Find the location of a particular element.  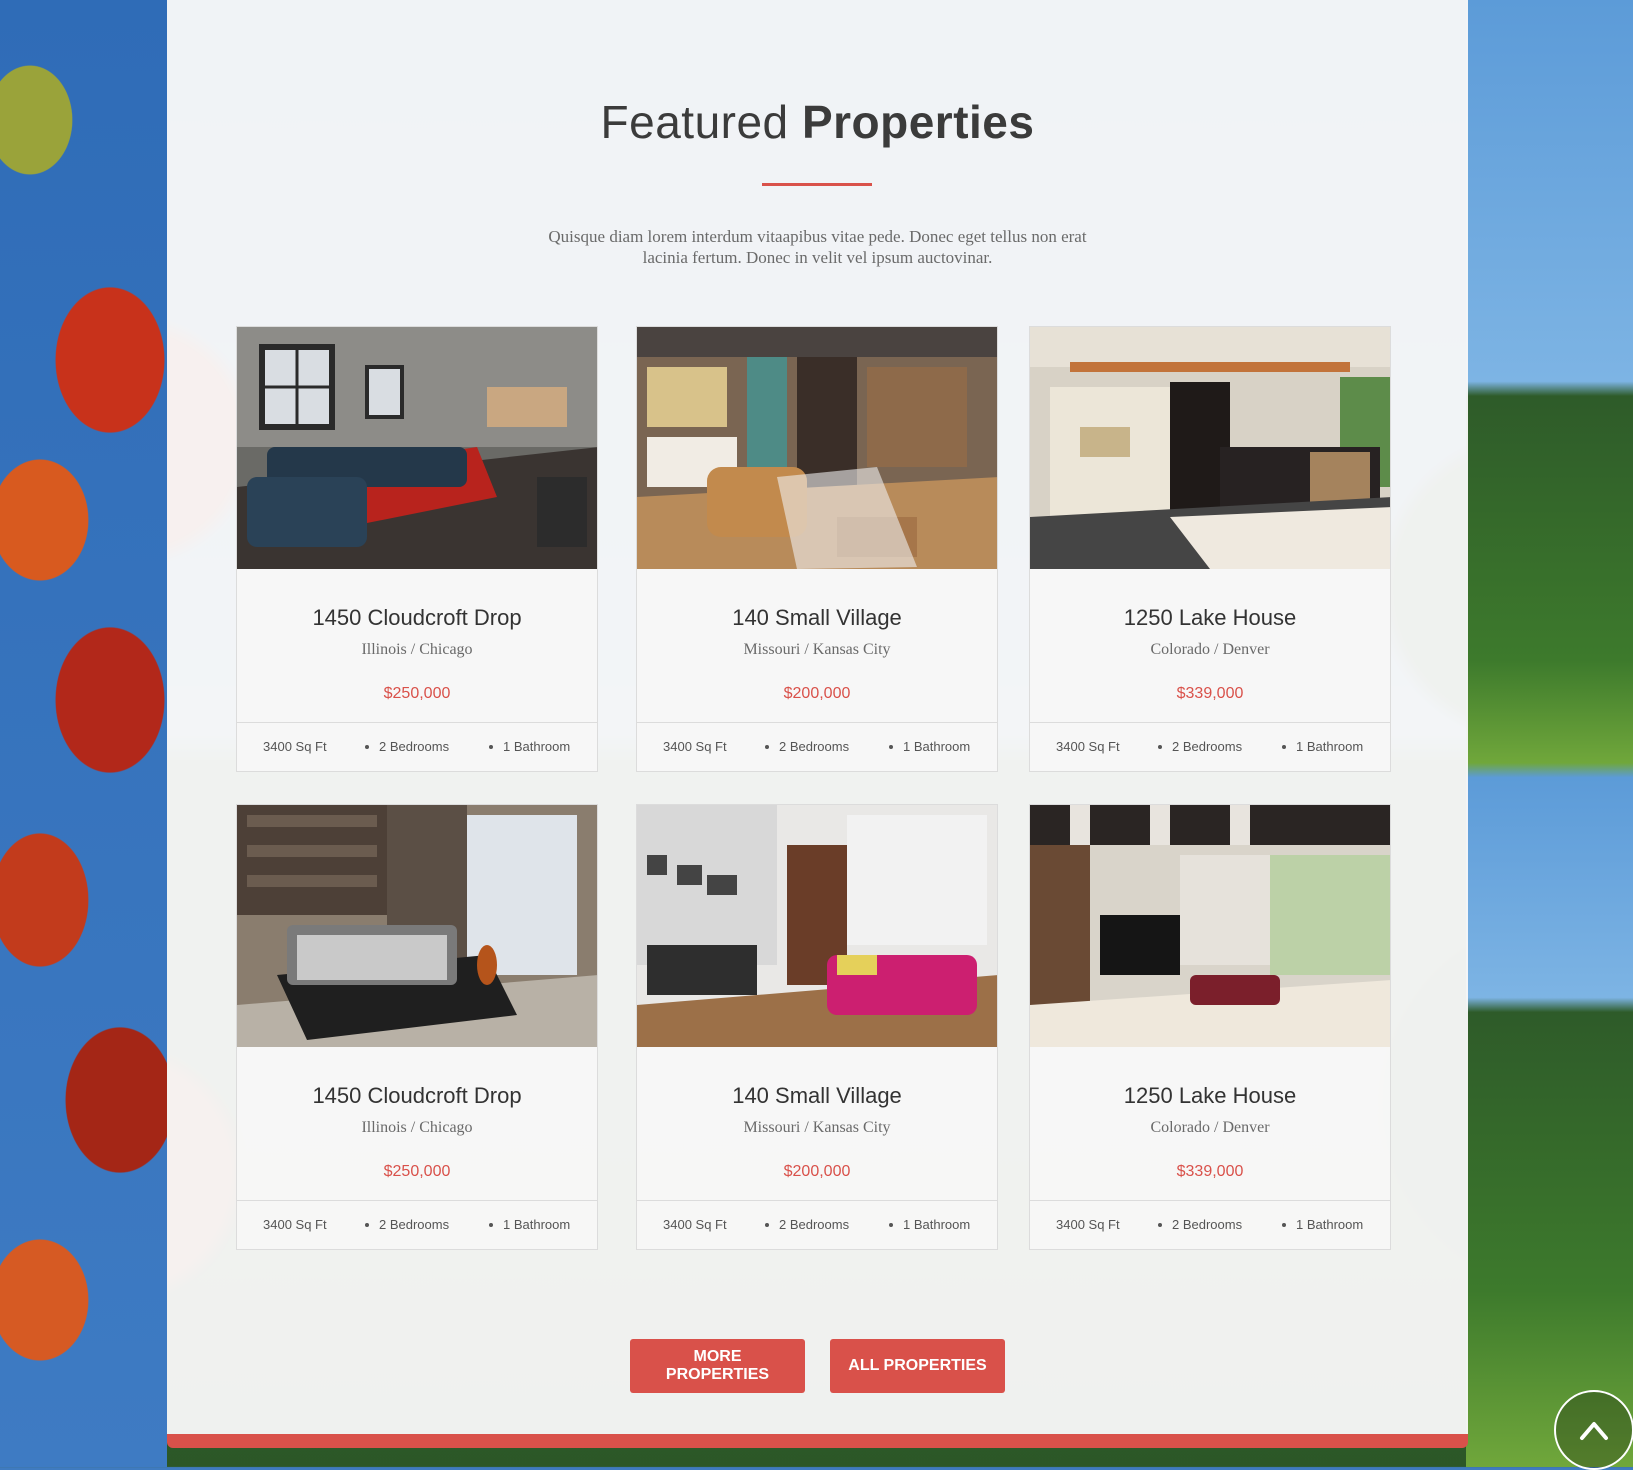

section-title-light: Featured is located at coordinates (694, 122).